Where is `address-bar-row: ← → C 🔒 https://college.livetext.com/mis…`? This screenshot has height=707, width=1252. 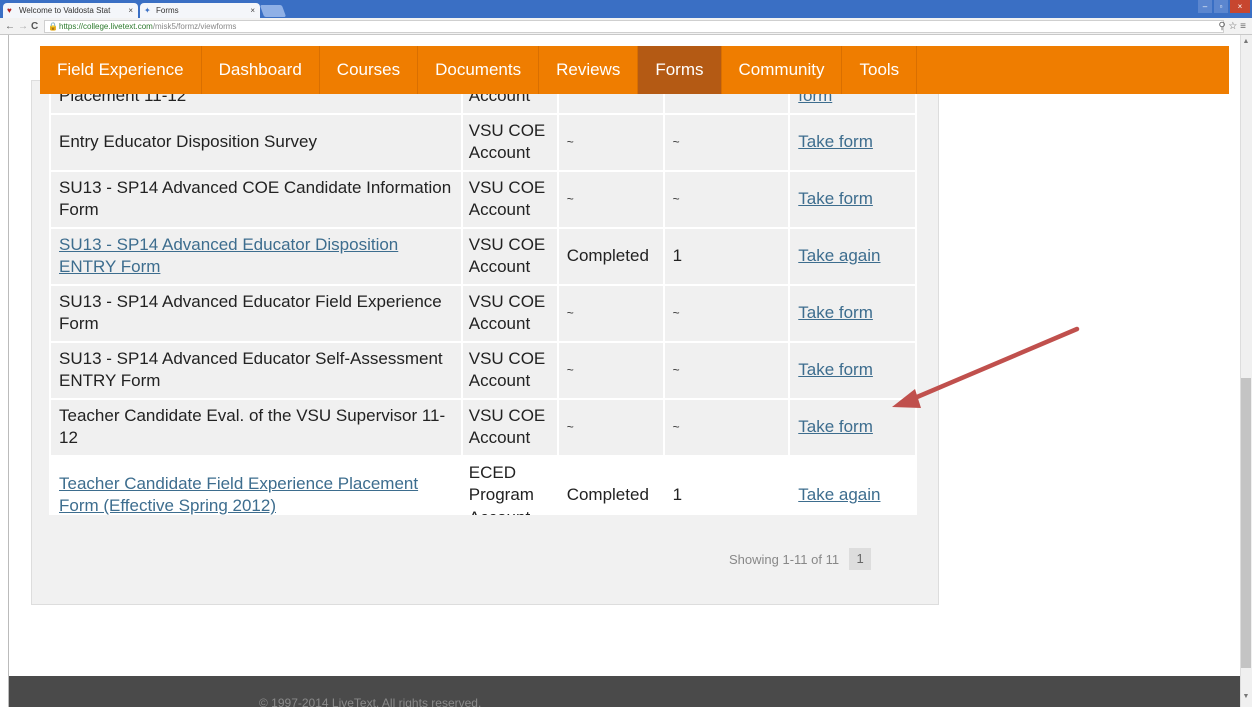
address-bar-row: ← → C 🔒 https://college.livetext.com/mis… is located at coordinates (626, 26).